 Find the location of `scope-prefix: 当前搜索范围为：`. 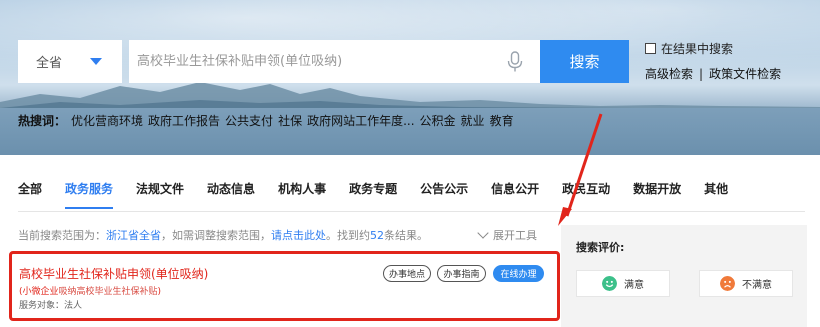

scope-prefix: 当前搜索范围为： is located at coordinates (62, 235).